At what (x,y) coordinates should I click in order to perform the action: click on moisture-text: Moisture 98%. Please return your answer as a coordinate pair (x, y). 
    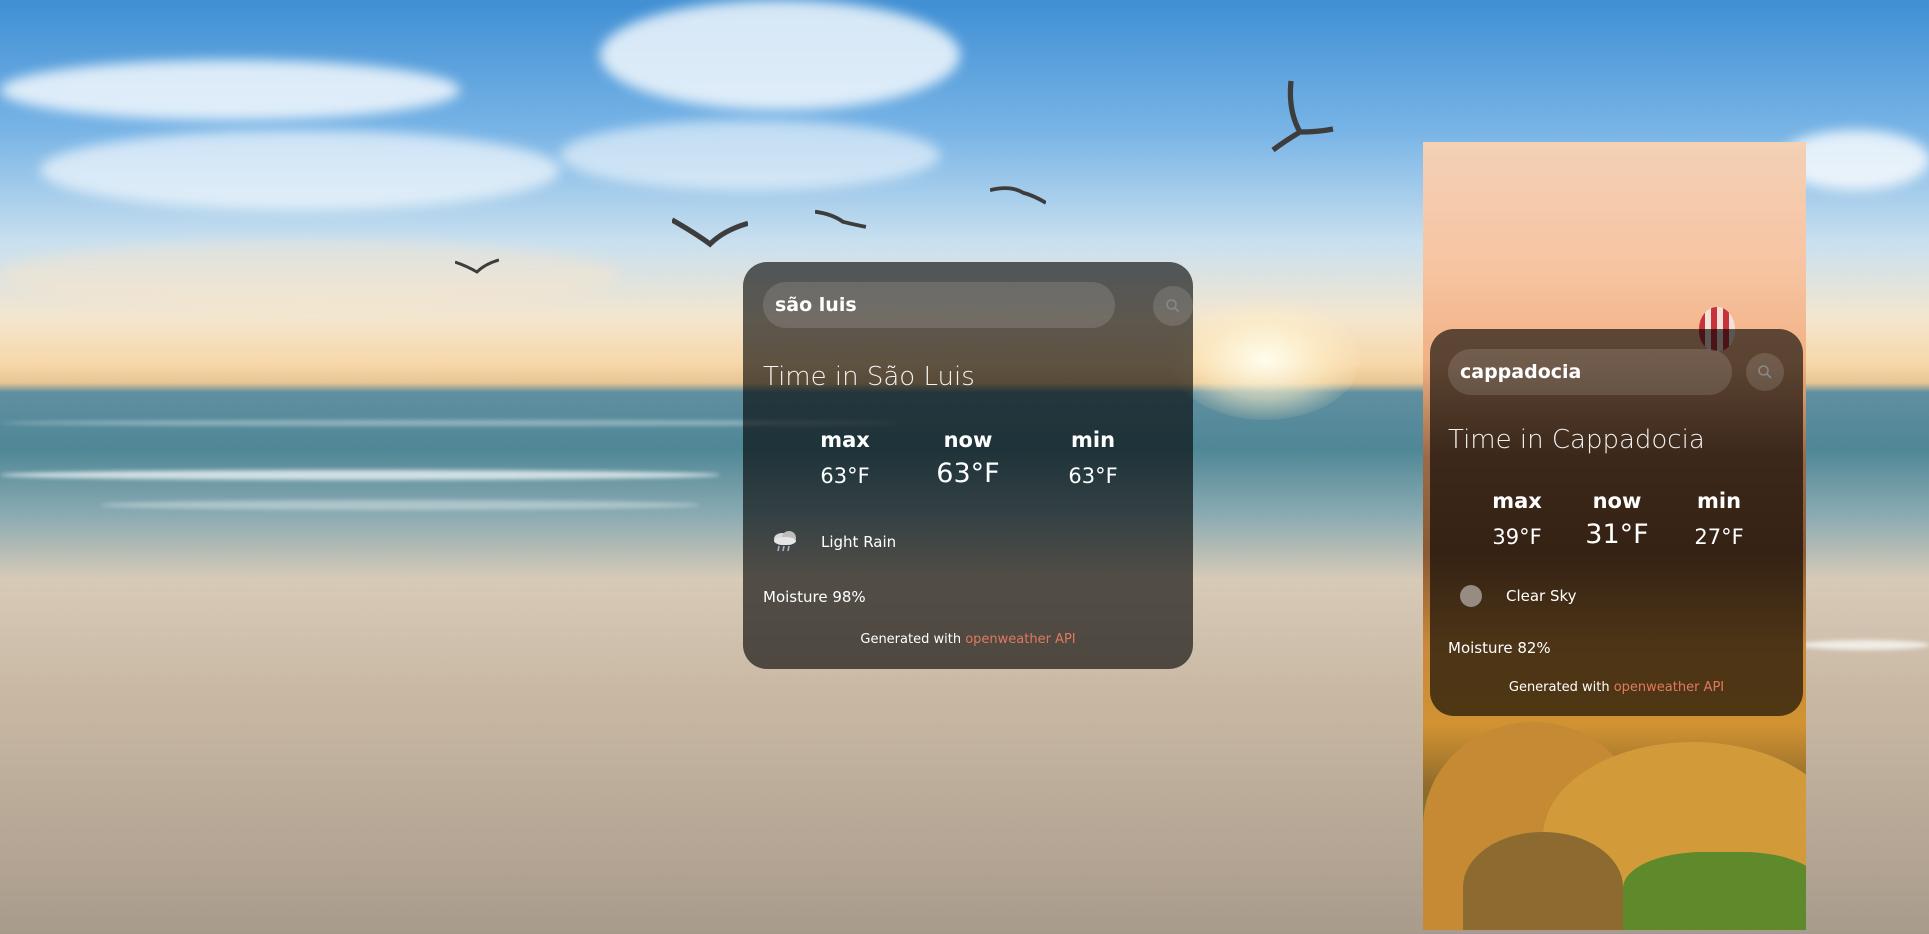
    Looking at the image, I should click on (814, 597).